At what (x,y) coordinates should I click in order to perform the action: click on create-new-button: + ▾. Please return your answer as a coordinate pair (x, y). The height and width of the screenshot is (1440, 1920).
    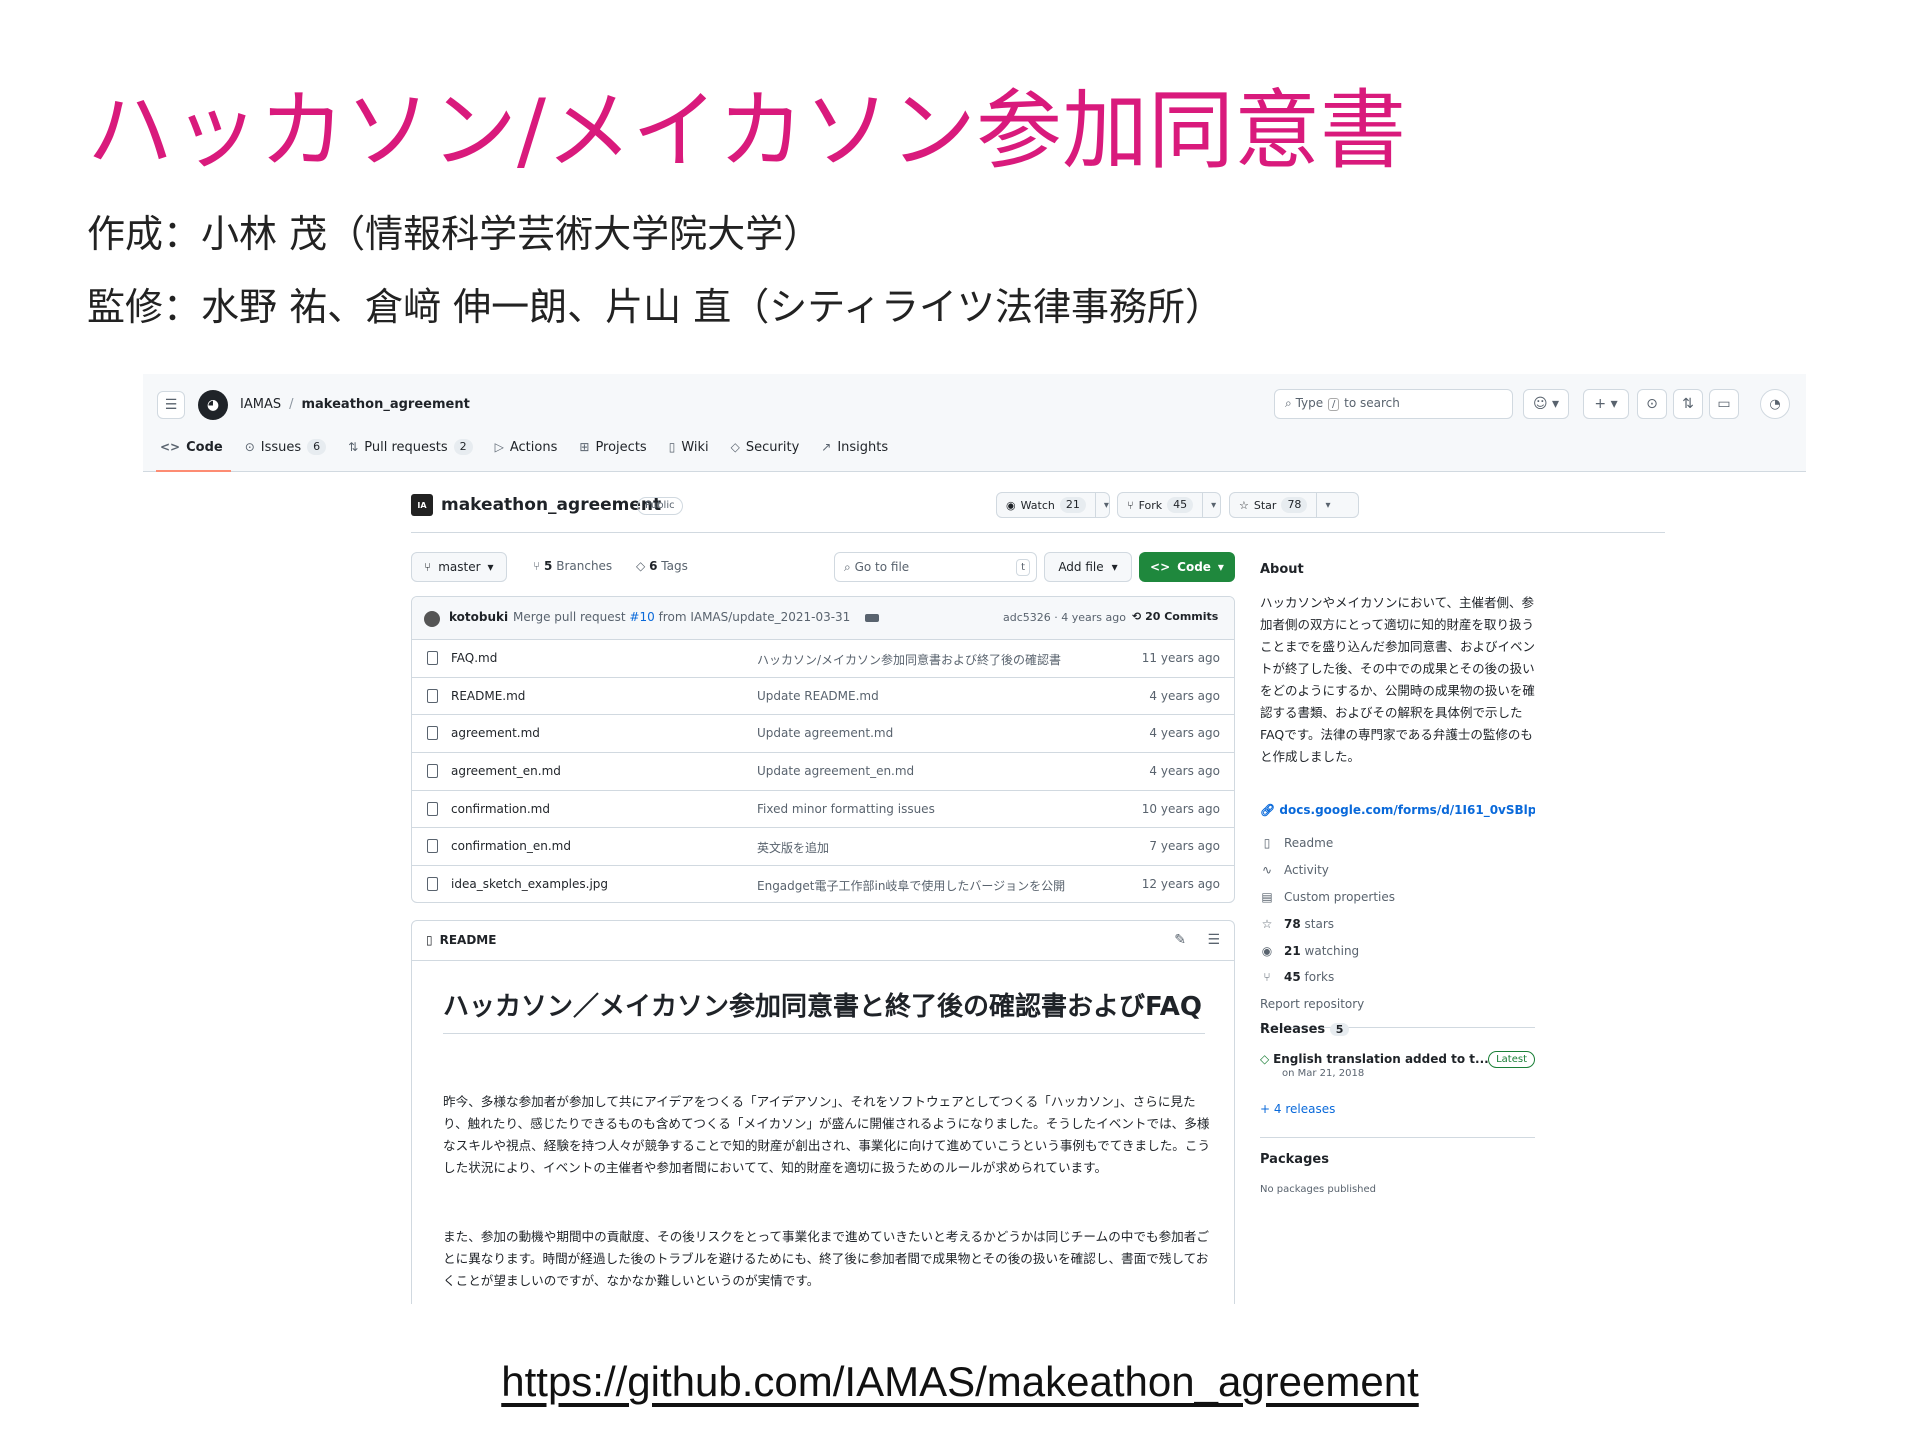
    Looking at the image, I should click on (1606, 404).